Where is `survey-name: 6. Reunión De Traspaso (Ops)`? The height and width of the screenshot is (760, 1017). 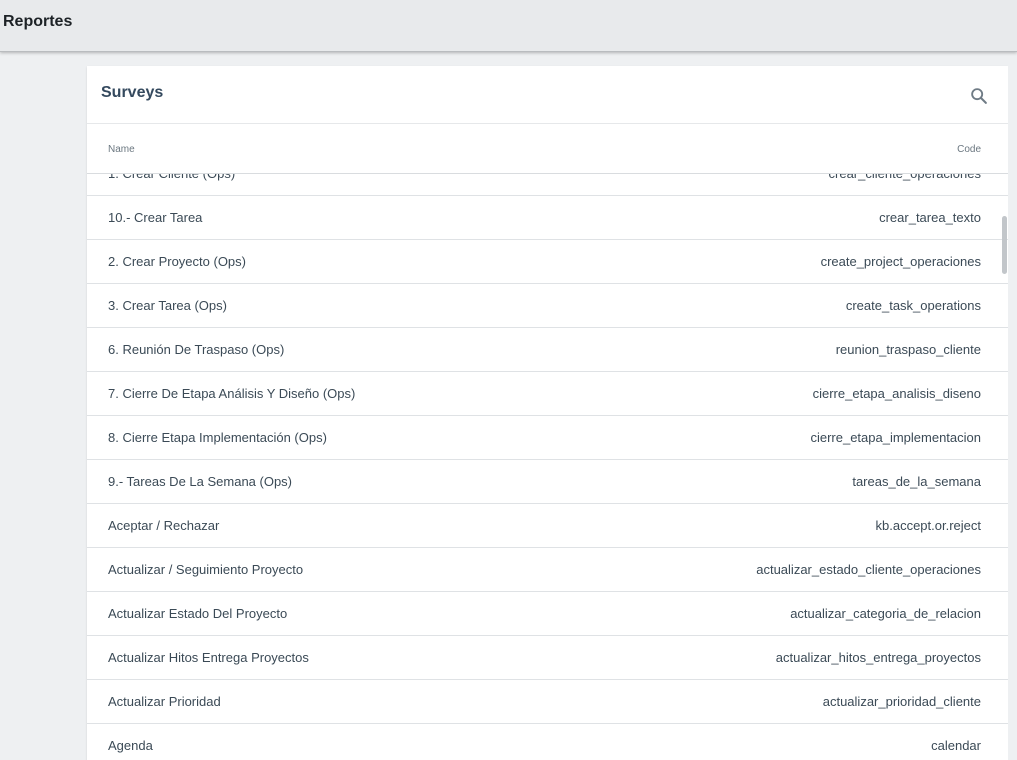 survey-name: 6. Reunión De Traspaso (Ops) is located at coordinates (196, 349).